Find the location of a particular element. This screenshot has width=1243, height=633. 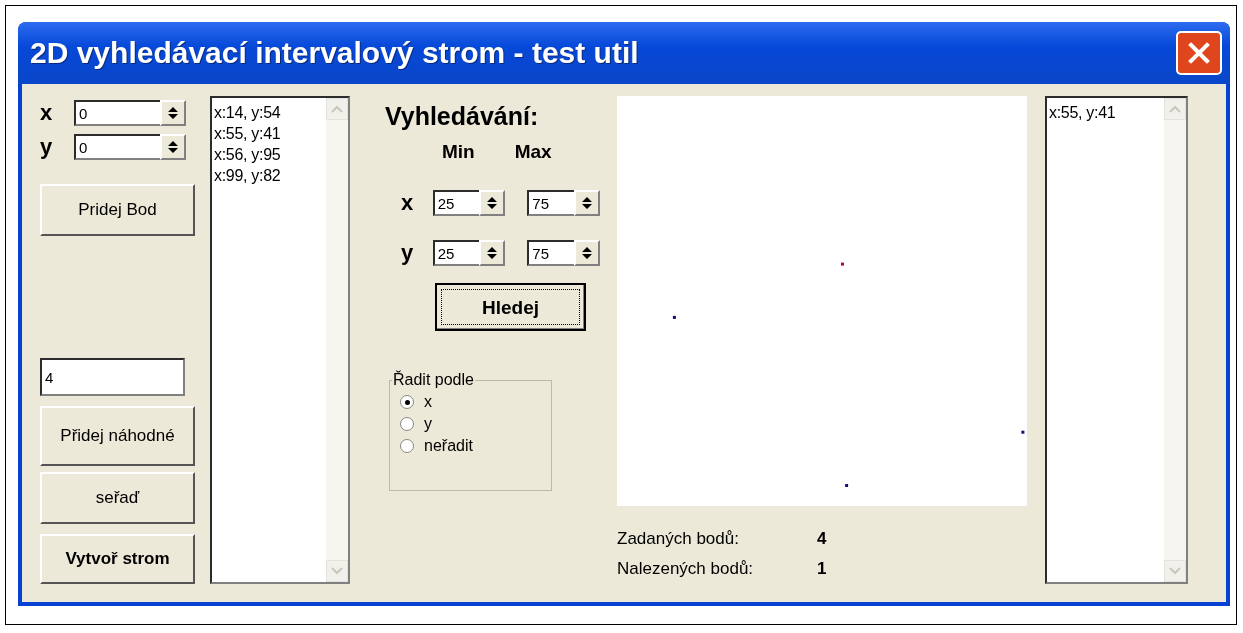

stat-label: Nalezených bodů: is located at coordinates (686, 569).